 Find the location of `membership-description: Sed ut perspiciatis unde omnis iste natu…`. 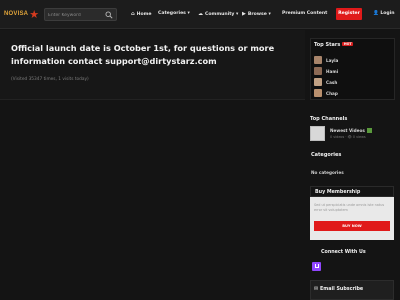

membership-description: Sed ut perspiciatis unde omnis iste natu… is located at coordinates (349, 208).